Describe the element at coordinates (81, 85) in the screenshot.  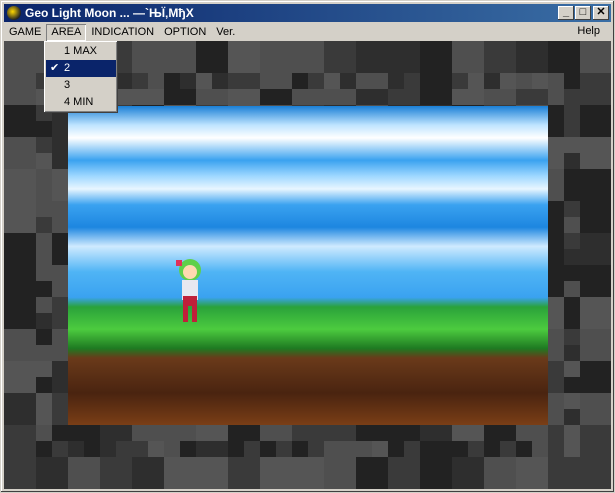
I see `area-option-3: 3` at that location.